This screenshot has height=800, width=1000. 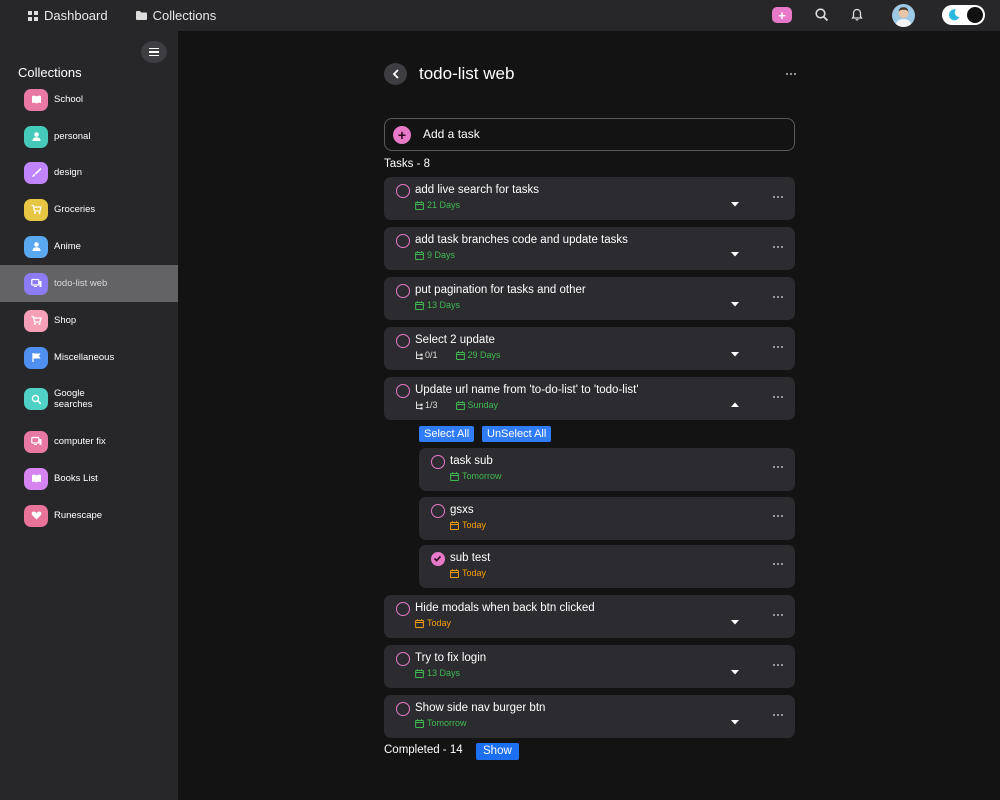 What do you see at coordinates (589, 716) in the screenshot?
I see `task-card: Show side nav burger btn Tomorrow` at bounding box center [589, 716].